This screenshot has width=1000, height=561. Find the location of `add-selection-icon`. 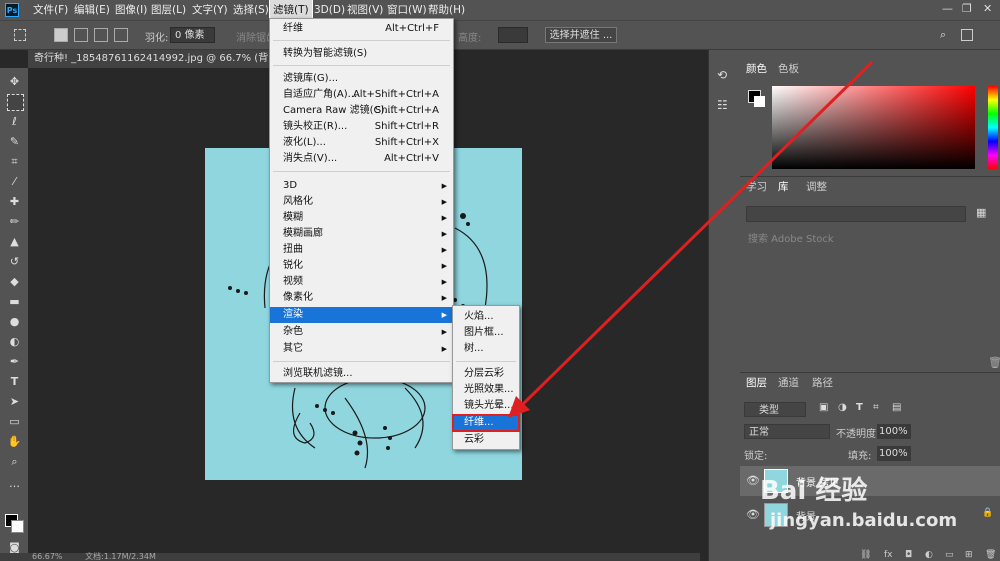

add-selection-icon is located at coordinates (81, 35).